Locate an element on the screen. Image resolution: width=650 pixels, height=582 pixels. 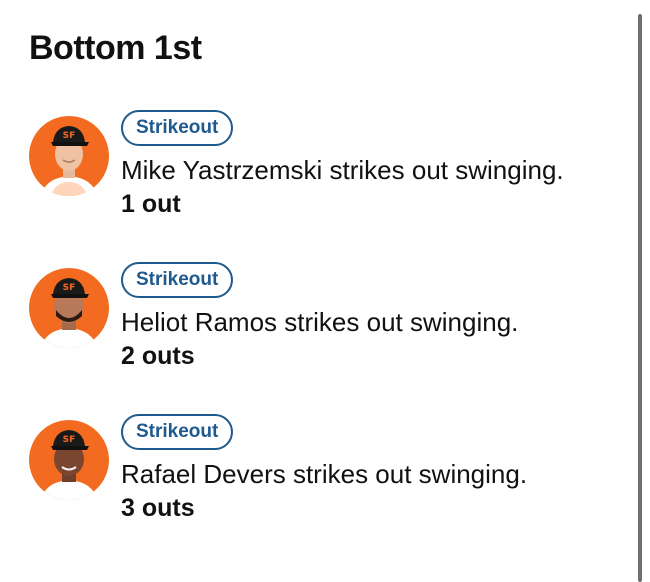
play-description: Heliot Ramos strikes out swinging. is located at coordinates (320, 322).